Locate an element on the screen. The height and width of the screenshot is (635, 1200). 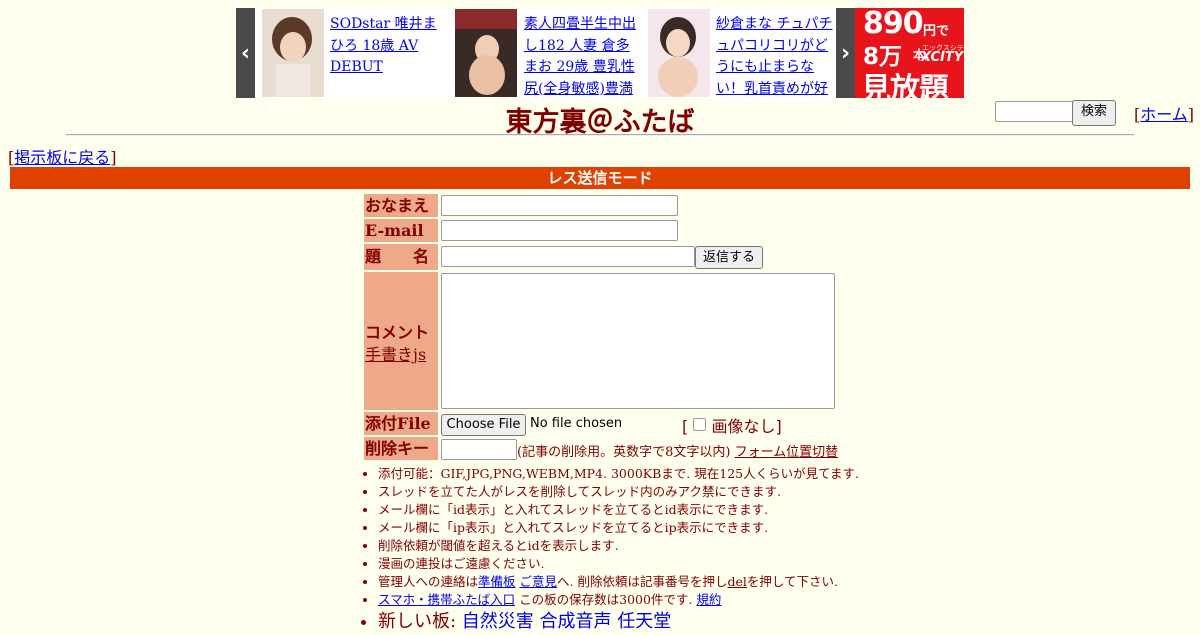
back-to-board-link: 掲示板に戻る is located at coordinates (62, 157).